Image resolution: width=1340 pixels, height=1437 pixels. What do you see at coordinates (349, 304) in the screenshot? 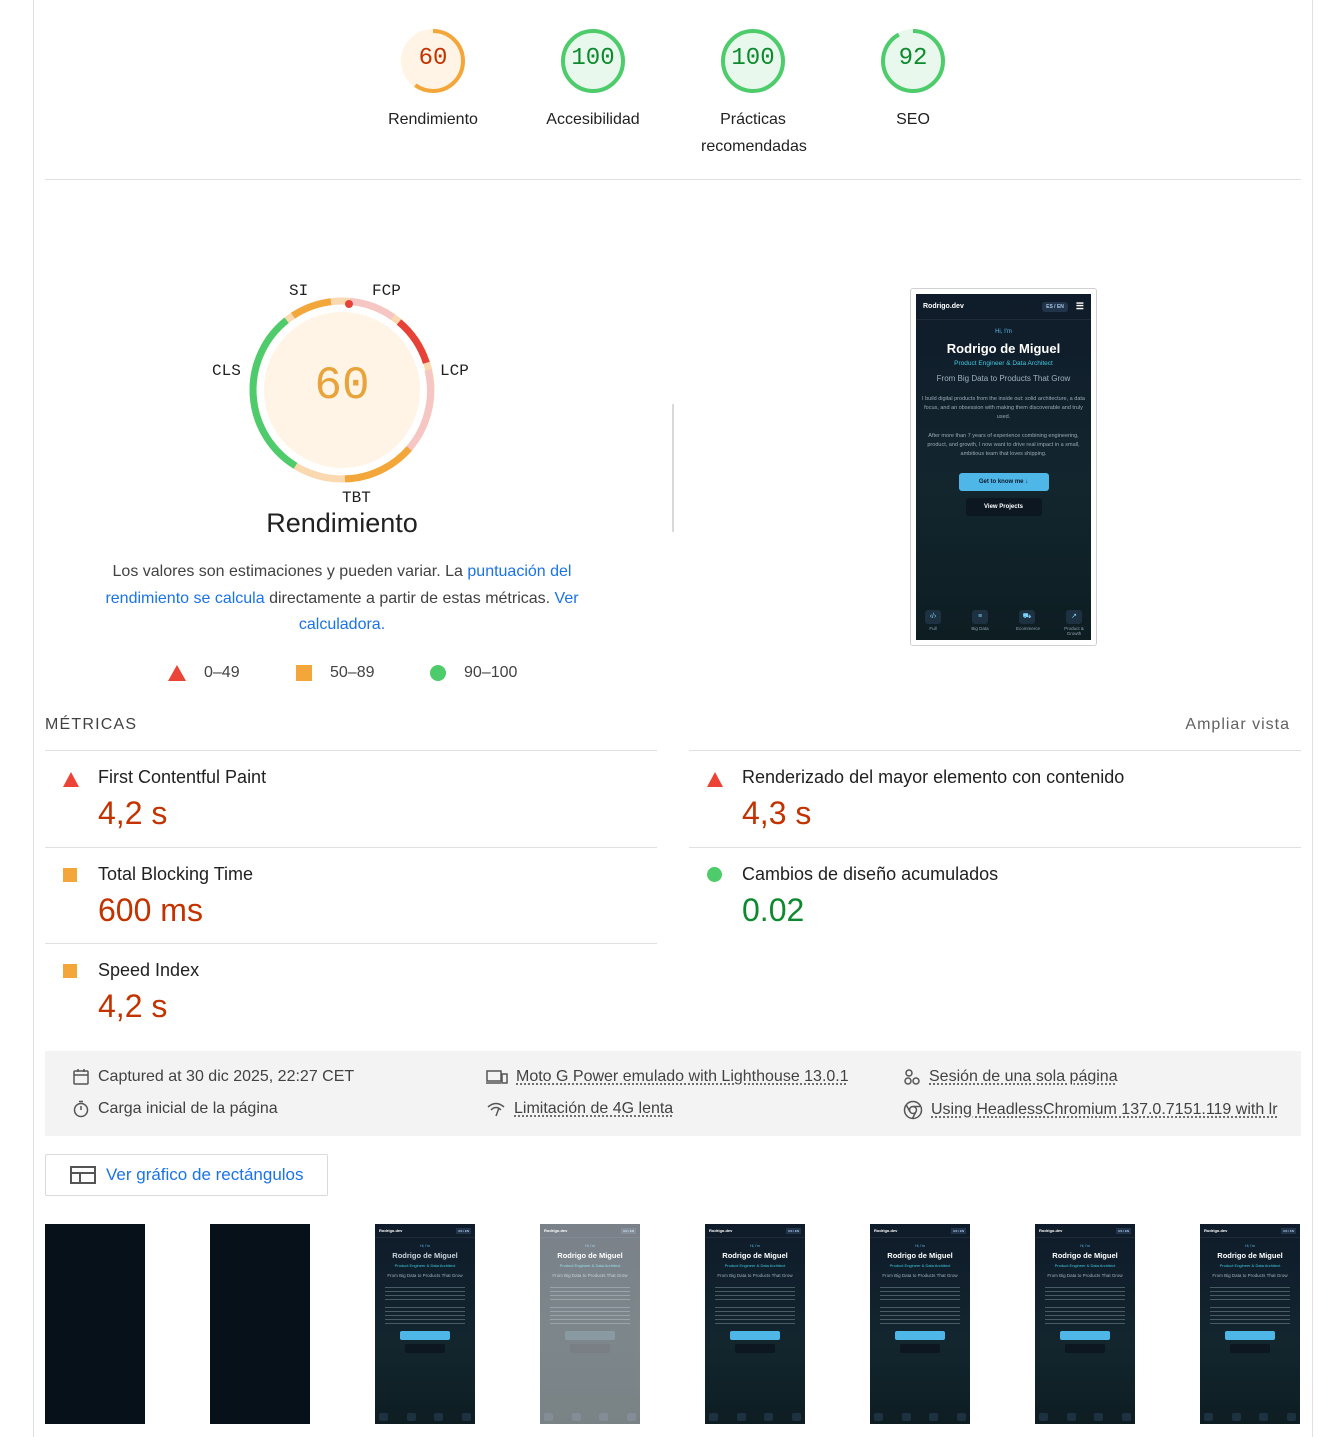
I see `fcp-dot` at bounding box center [349, 304].